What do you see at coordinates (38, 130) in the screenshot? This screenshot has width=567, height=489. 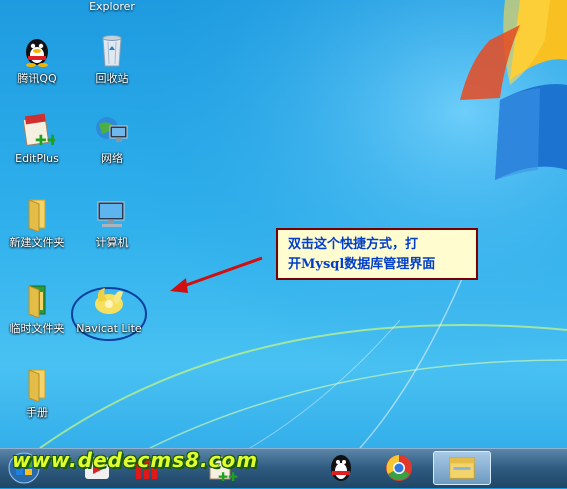 I see `editplus-icon: ✚✚` at bounding box center [38, 130].